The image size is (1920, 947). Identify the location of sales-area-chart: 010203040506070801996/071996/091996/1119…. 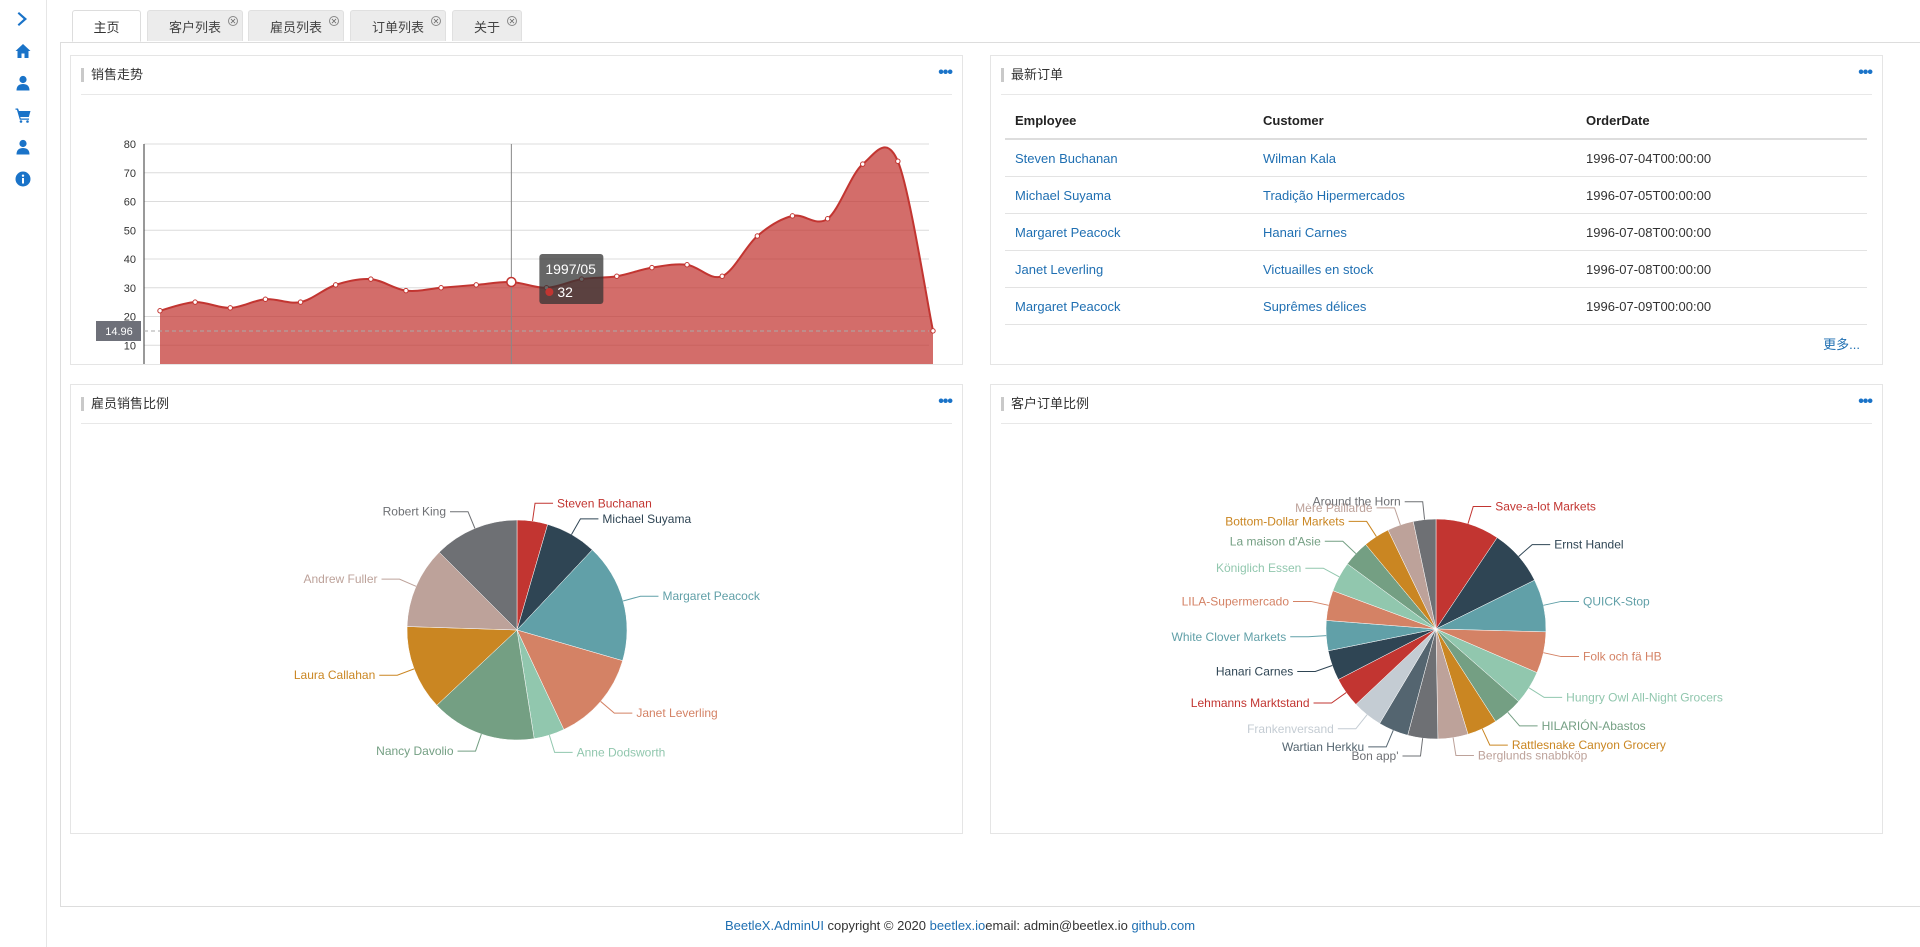
(516, 229).